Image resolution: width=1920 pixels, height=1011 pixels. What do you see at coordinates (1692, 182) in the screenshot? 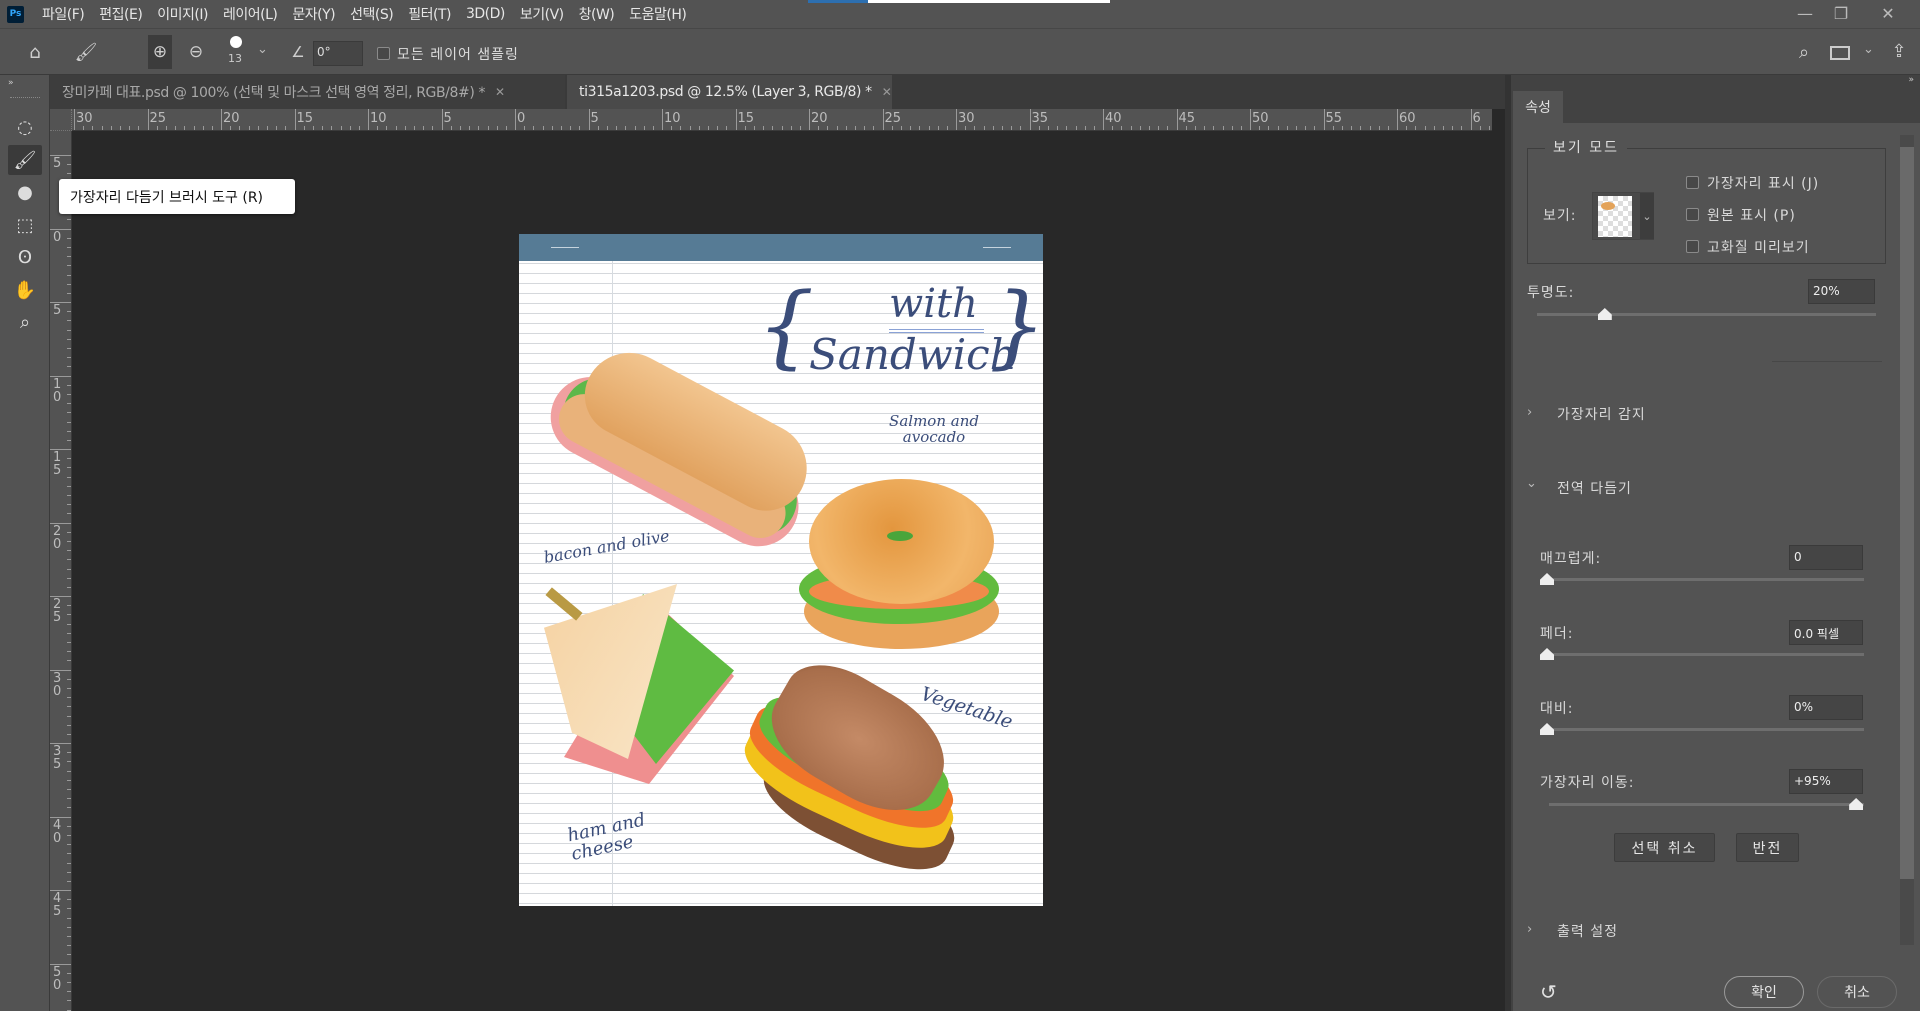
I see `show-edge-checkbox` at bounding box center [1692, 182].